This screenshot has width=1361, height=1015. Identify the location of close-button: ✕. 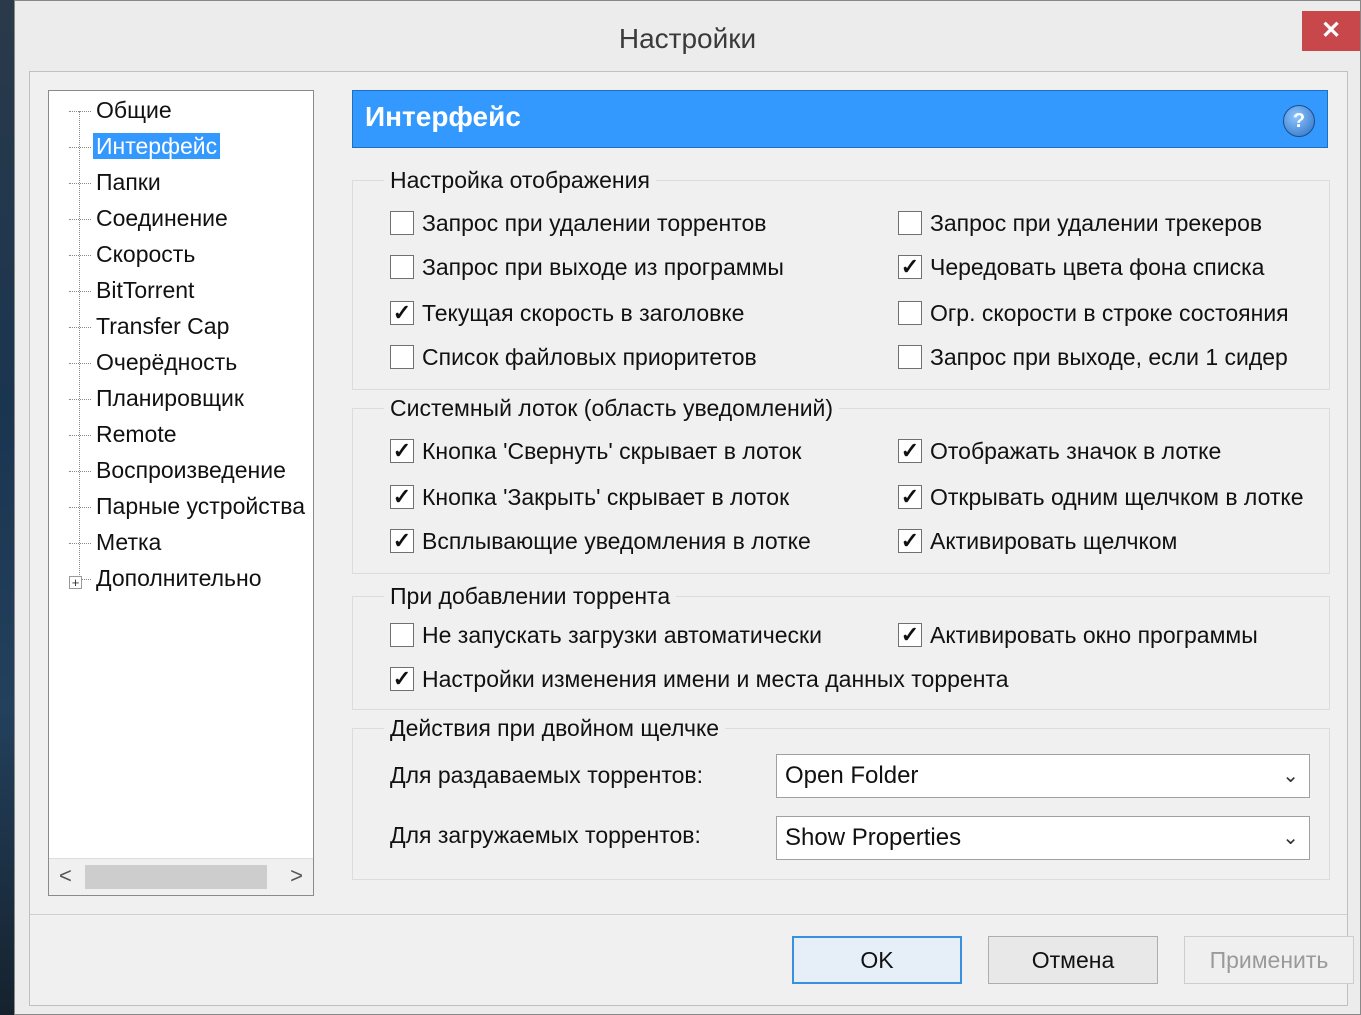
(1331, 31).